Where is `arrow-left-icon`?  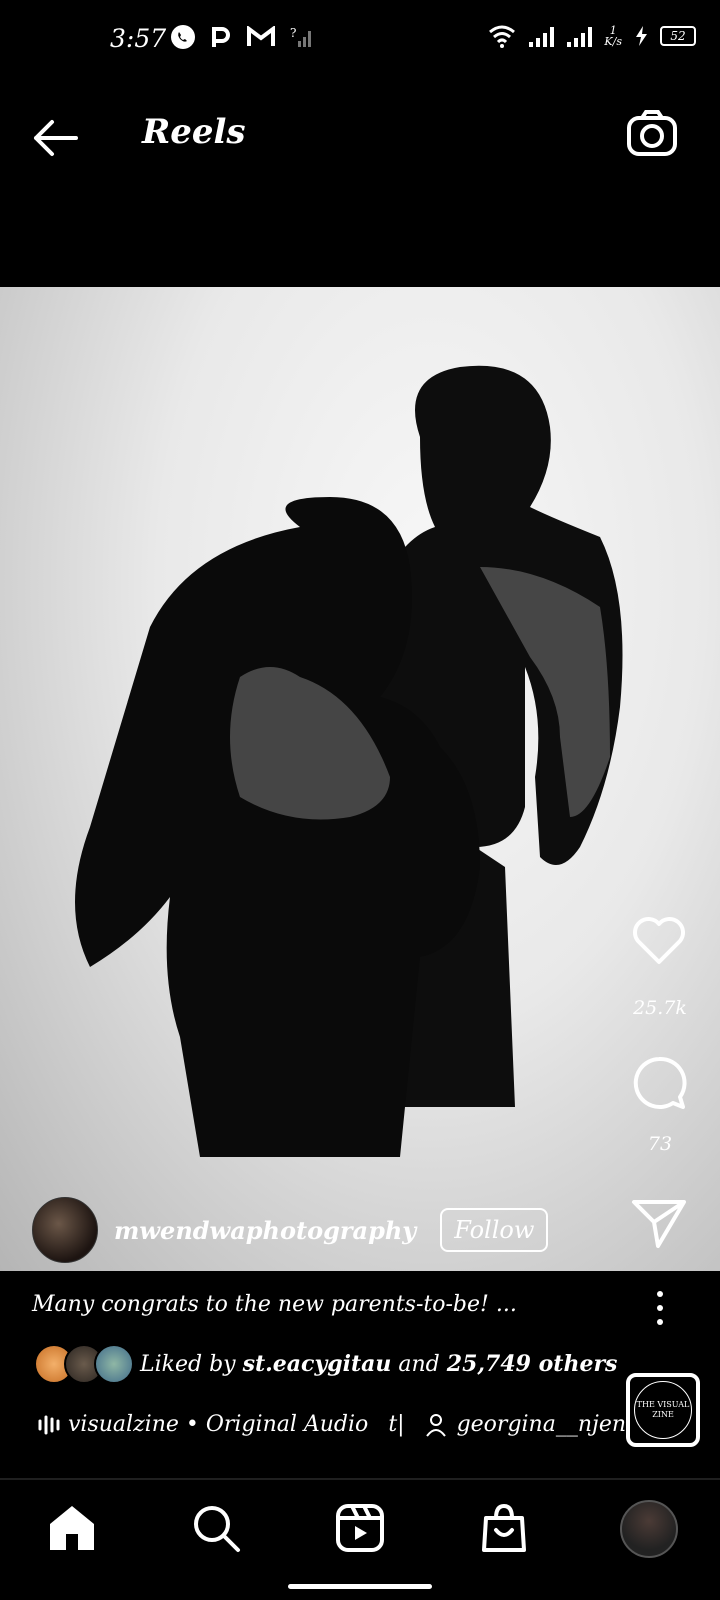
arrow-left-icon is located at coordinates (56, 138).